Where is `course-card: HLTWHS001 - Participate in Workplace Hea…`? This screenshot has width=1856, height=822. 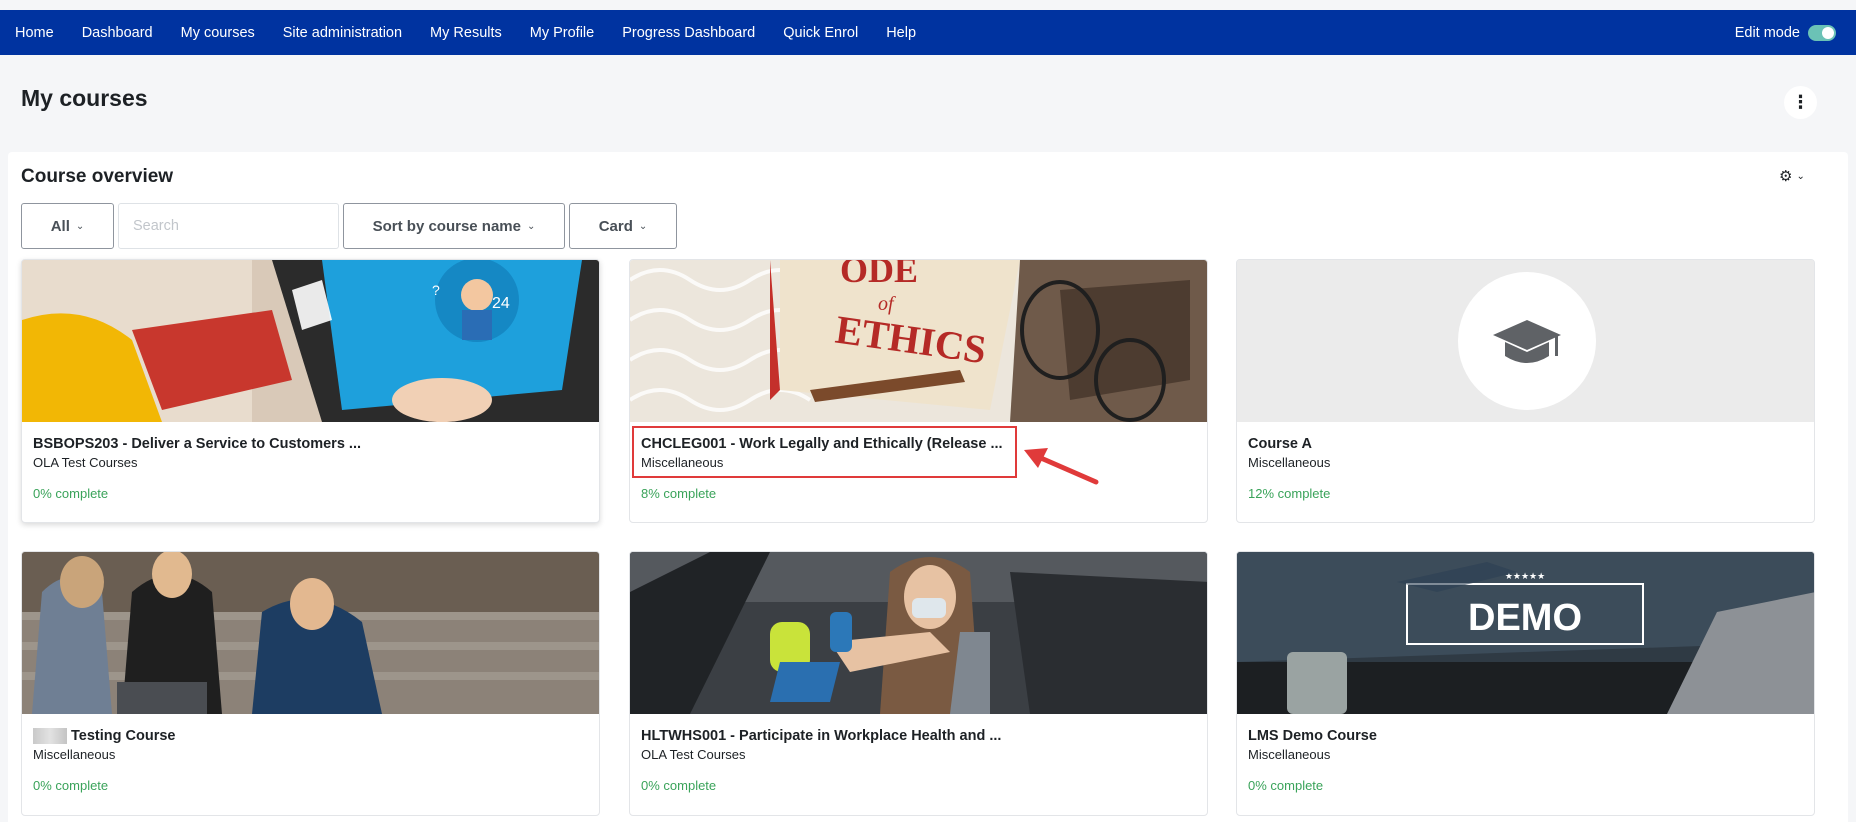 course-card: HLTWHS001 - Participate in Workplace Hea… is located at coordinates (918, 683).